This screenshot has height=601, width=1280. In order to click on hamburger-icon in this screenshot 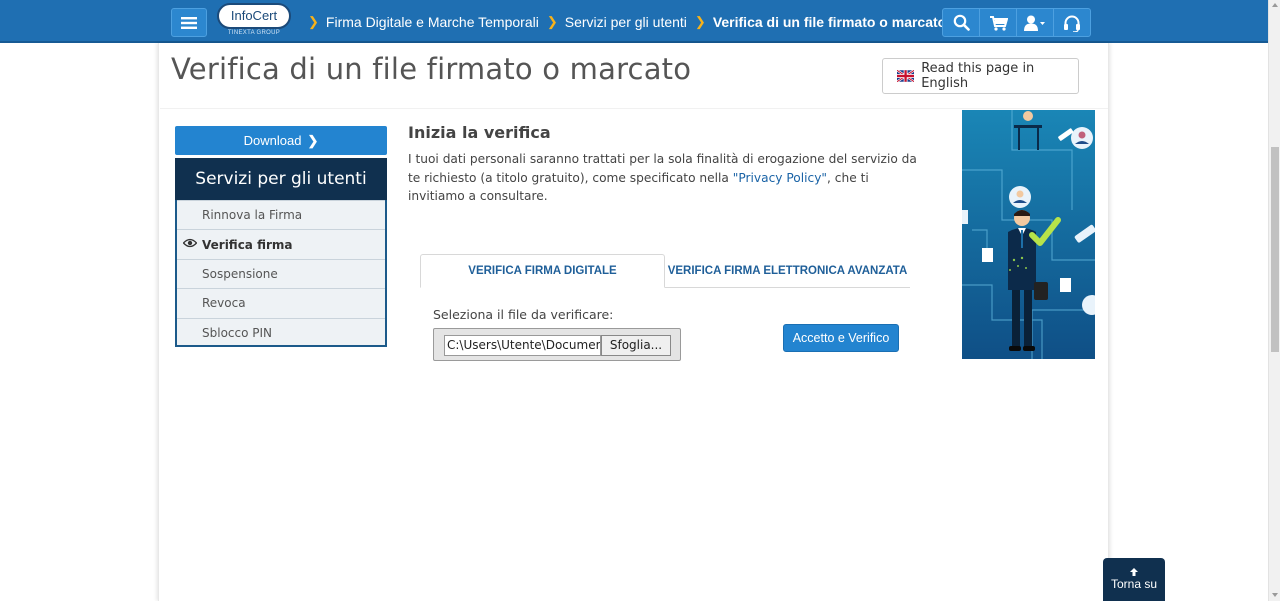, I will do `click(189, 23)`.